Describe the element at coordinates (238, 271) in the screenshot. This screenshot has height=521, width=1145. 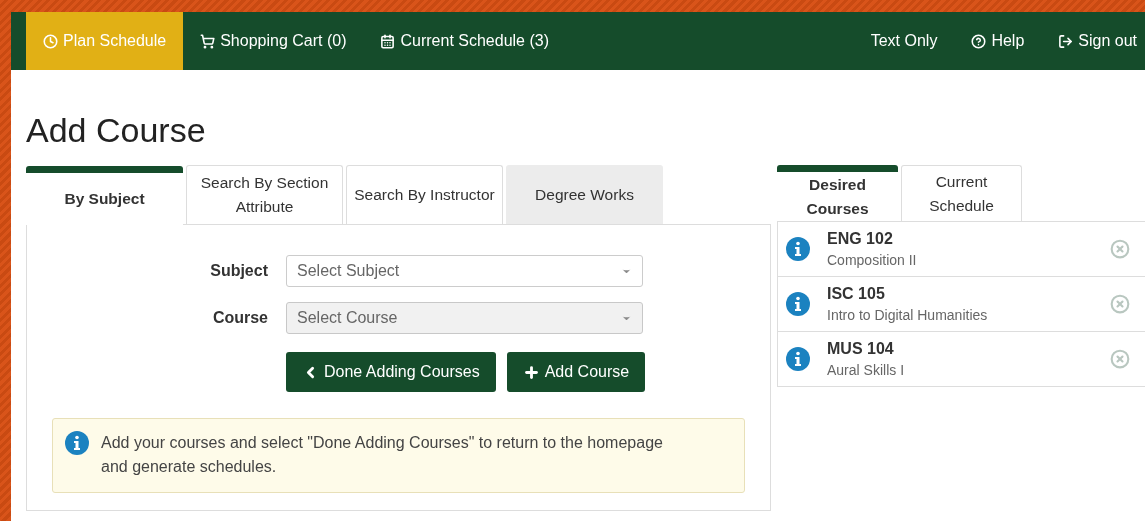
I see `field-label: Subject` at that location.